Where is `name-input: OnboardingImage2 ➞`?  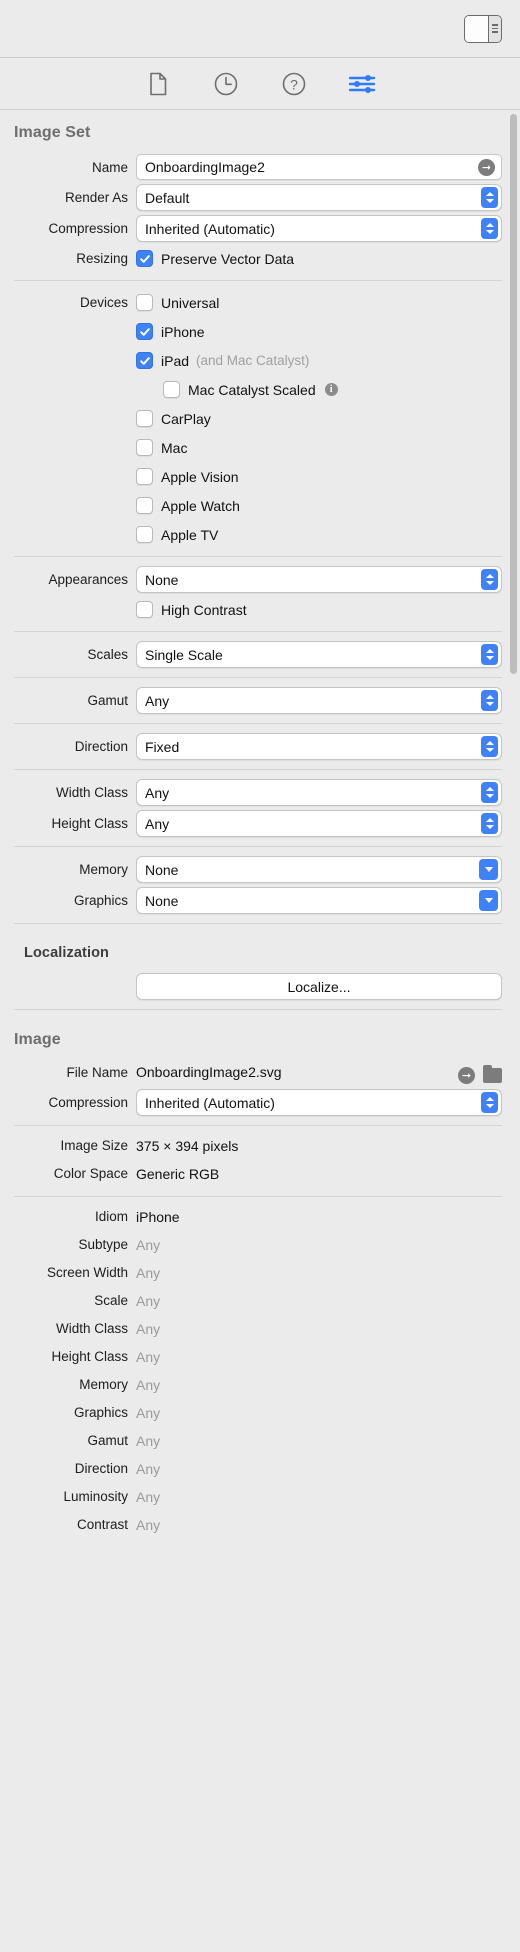
name-input: OnboardingImage2 ➞ is located at coordinates (319, 167).